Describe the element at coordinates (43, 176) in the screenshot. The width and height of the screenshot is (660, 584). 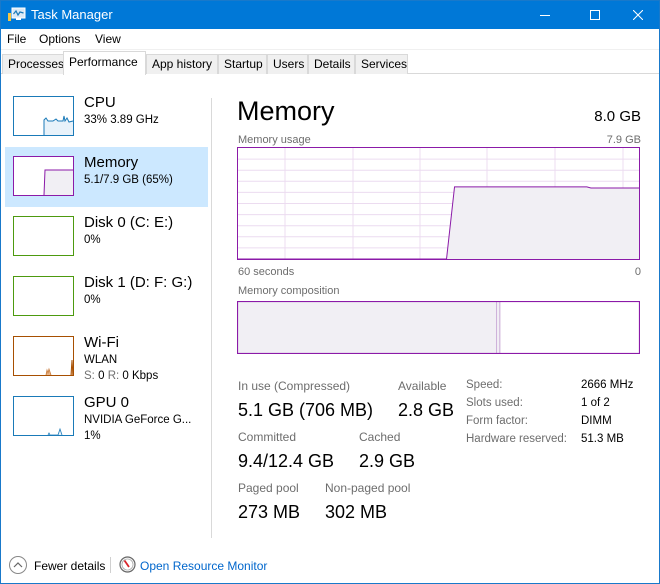
I see `memory-thumbnail-graph` at that location.